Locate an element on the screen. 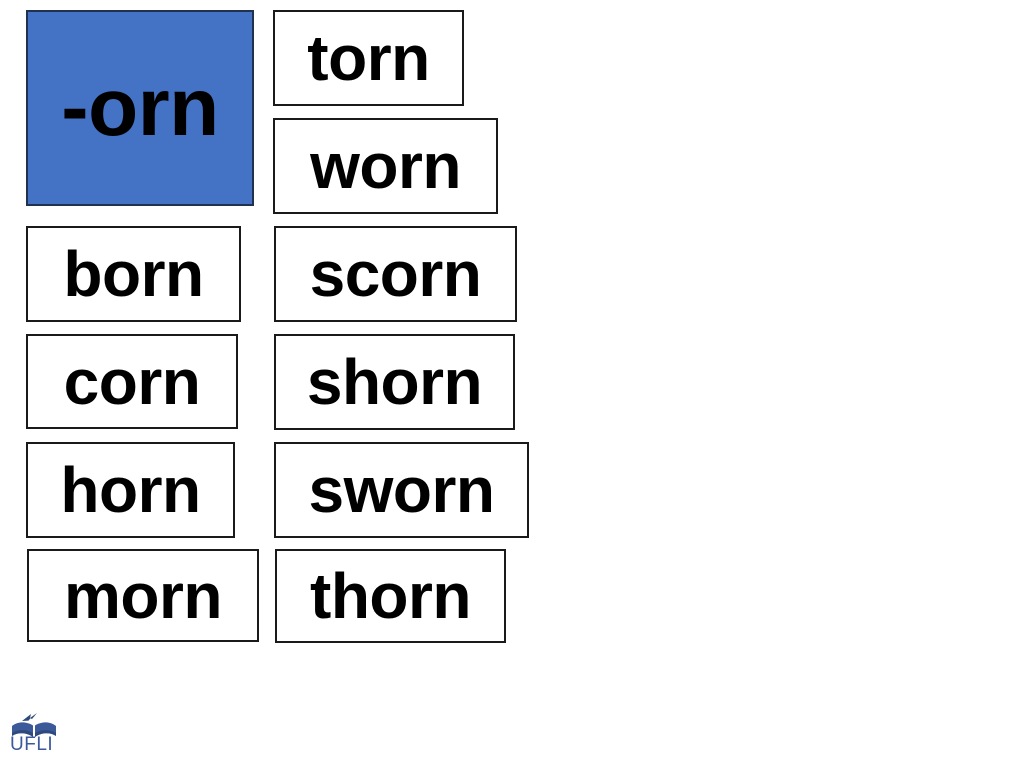 The height and width of the screenshot is (768, 1024). word-card-scorn: scorn is located at coordinates (395, 274).